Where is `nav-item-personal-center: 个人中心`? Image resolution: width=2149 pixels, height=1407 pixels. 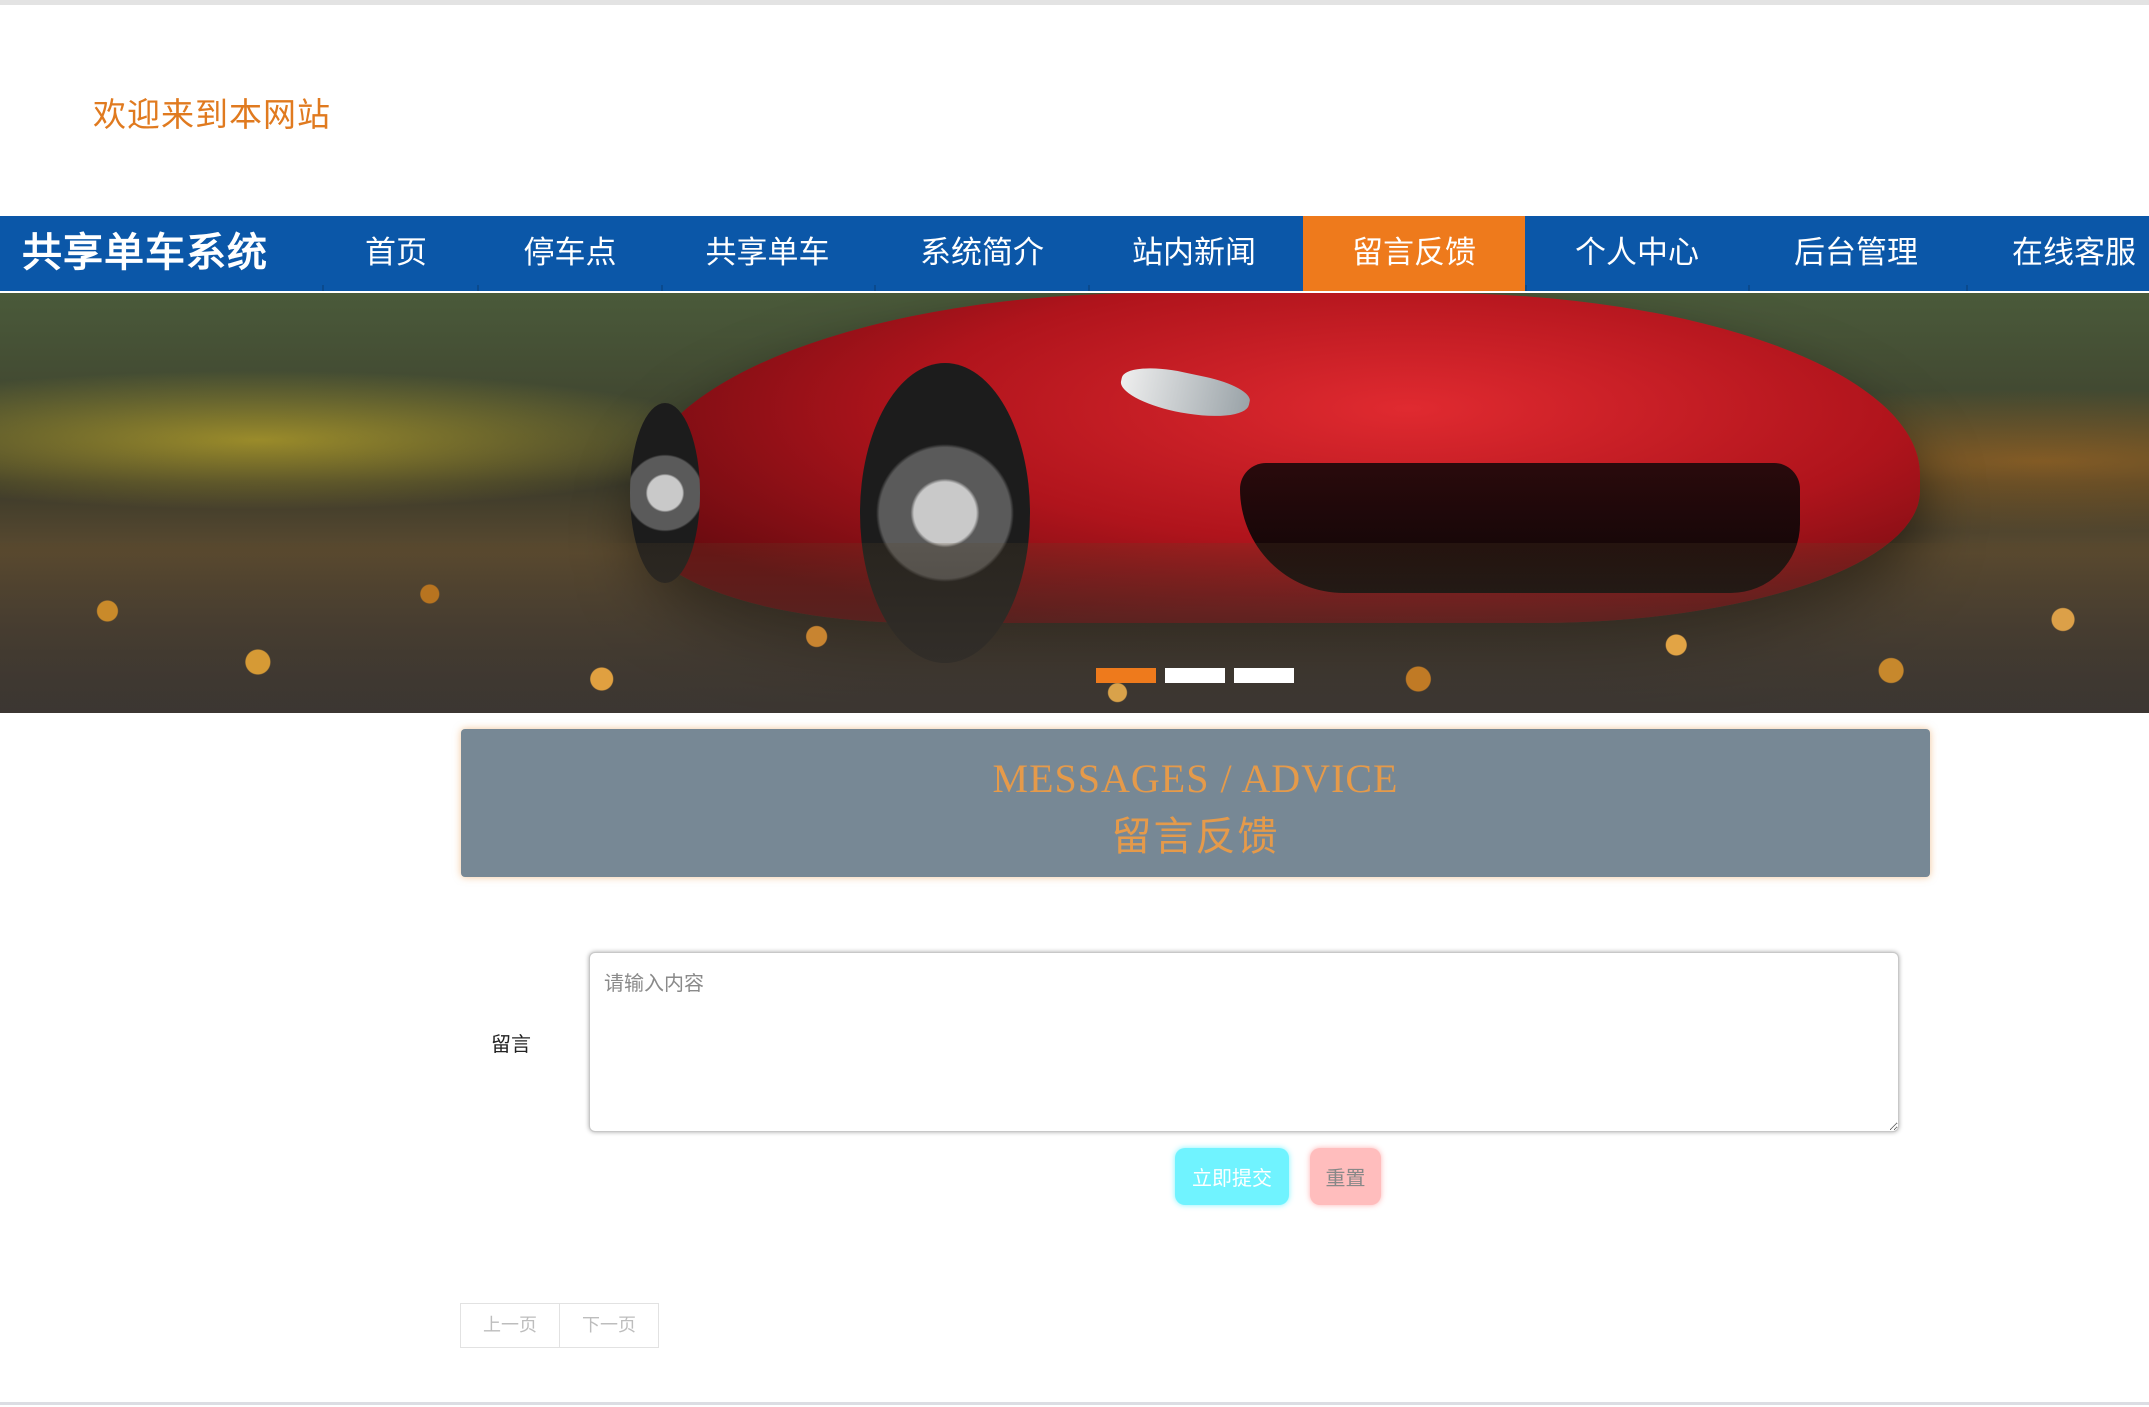 nav-item-personal-center: 个人中心 is located at coordinates (1637, 253).